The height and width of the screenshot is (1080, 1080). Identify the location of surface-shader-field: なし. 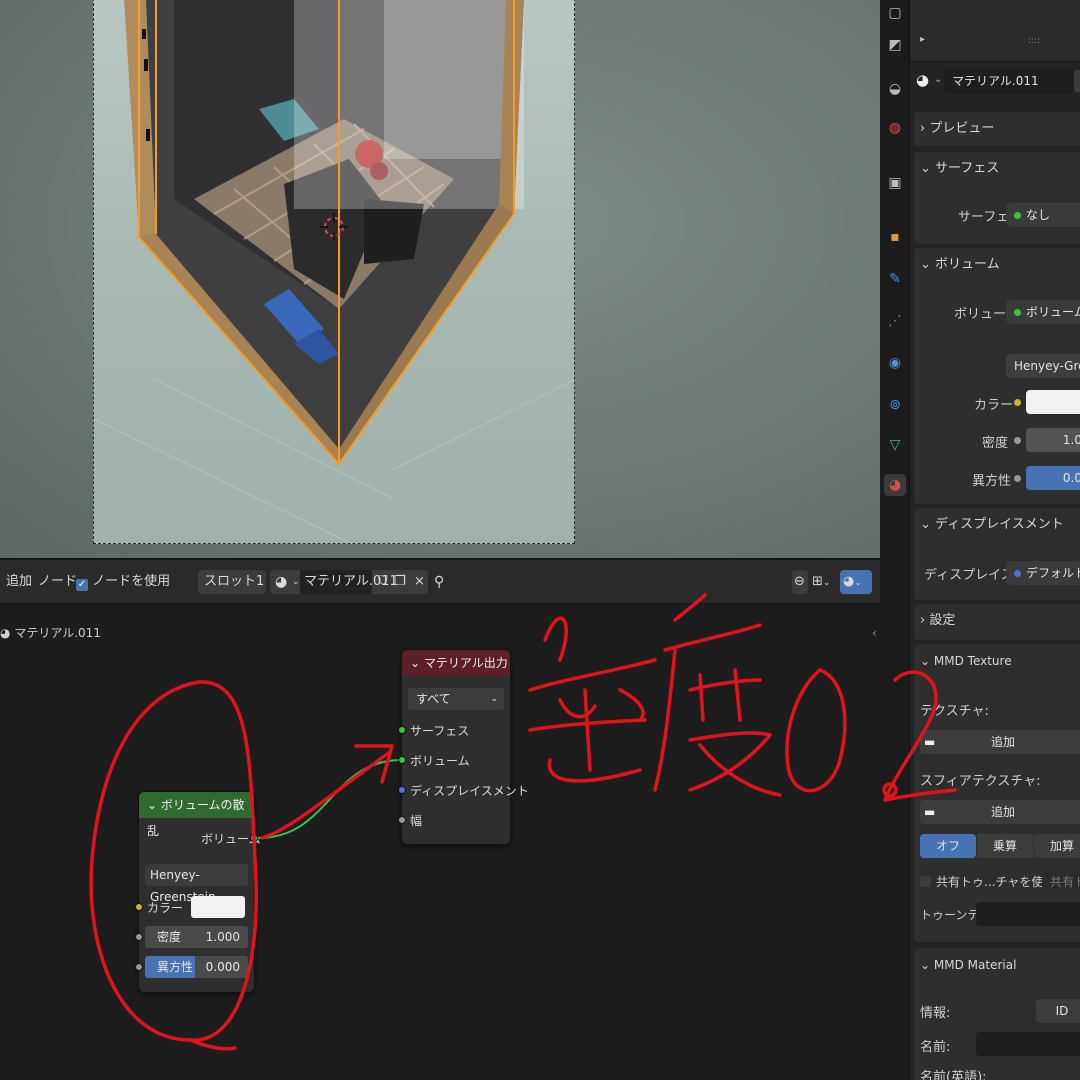
(1043, 215).